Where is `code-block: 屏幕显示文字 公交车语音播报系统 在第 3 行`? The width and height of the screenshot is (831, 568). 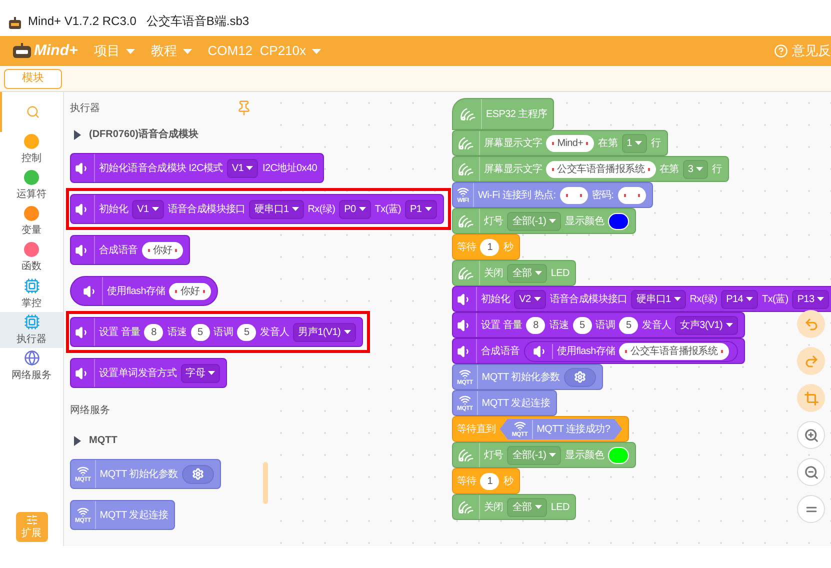 code-block: 屏幕显示文字 公交车语音播报系统 在第 3 行 is located at coordinates (590, 169).